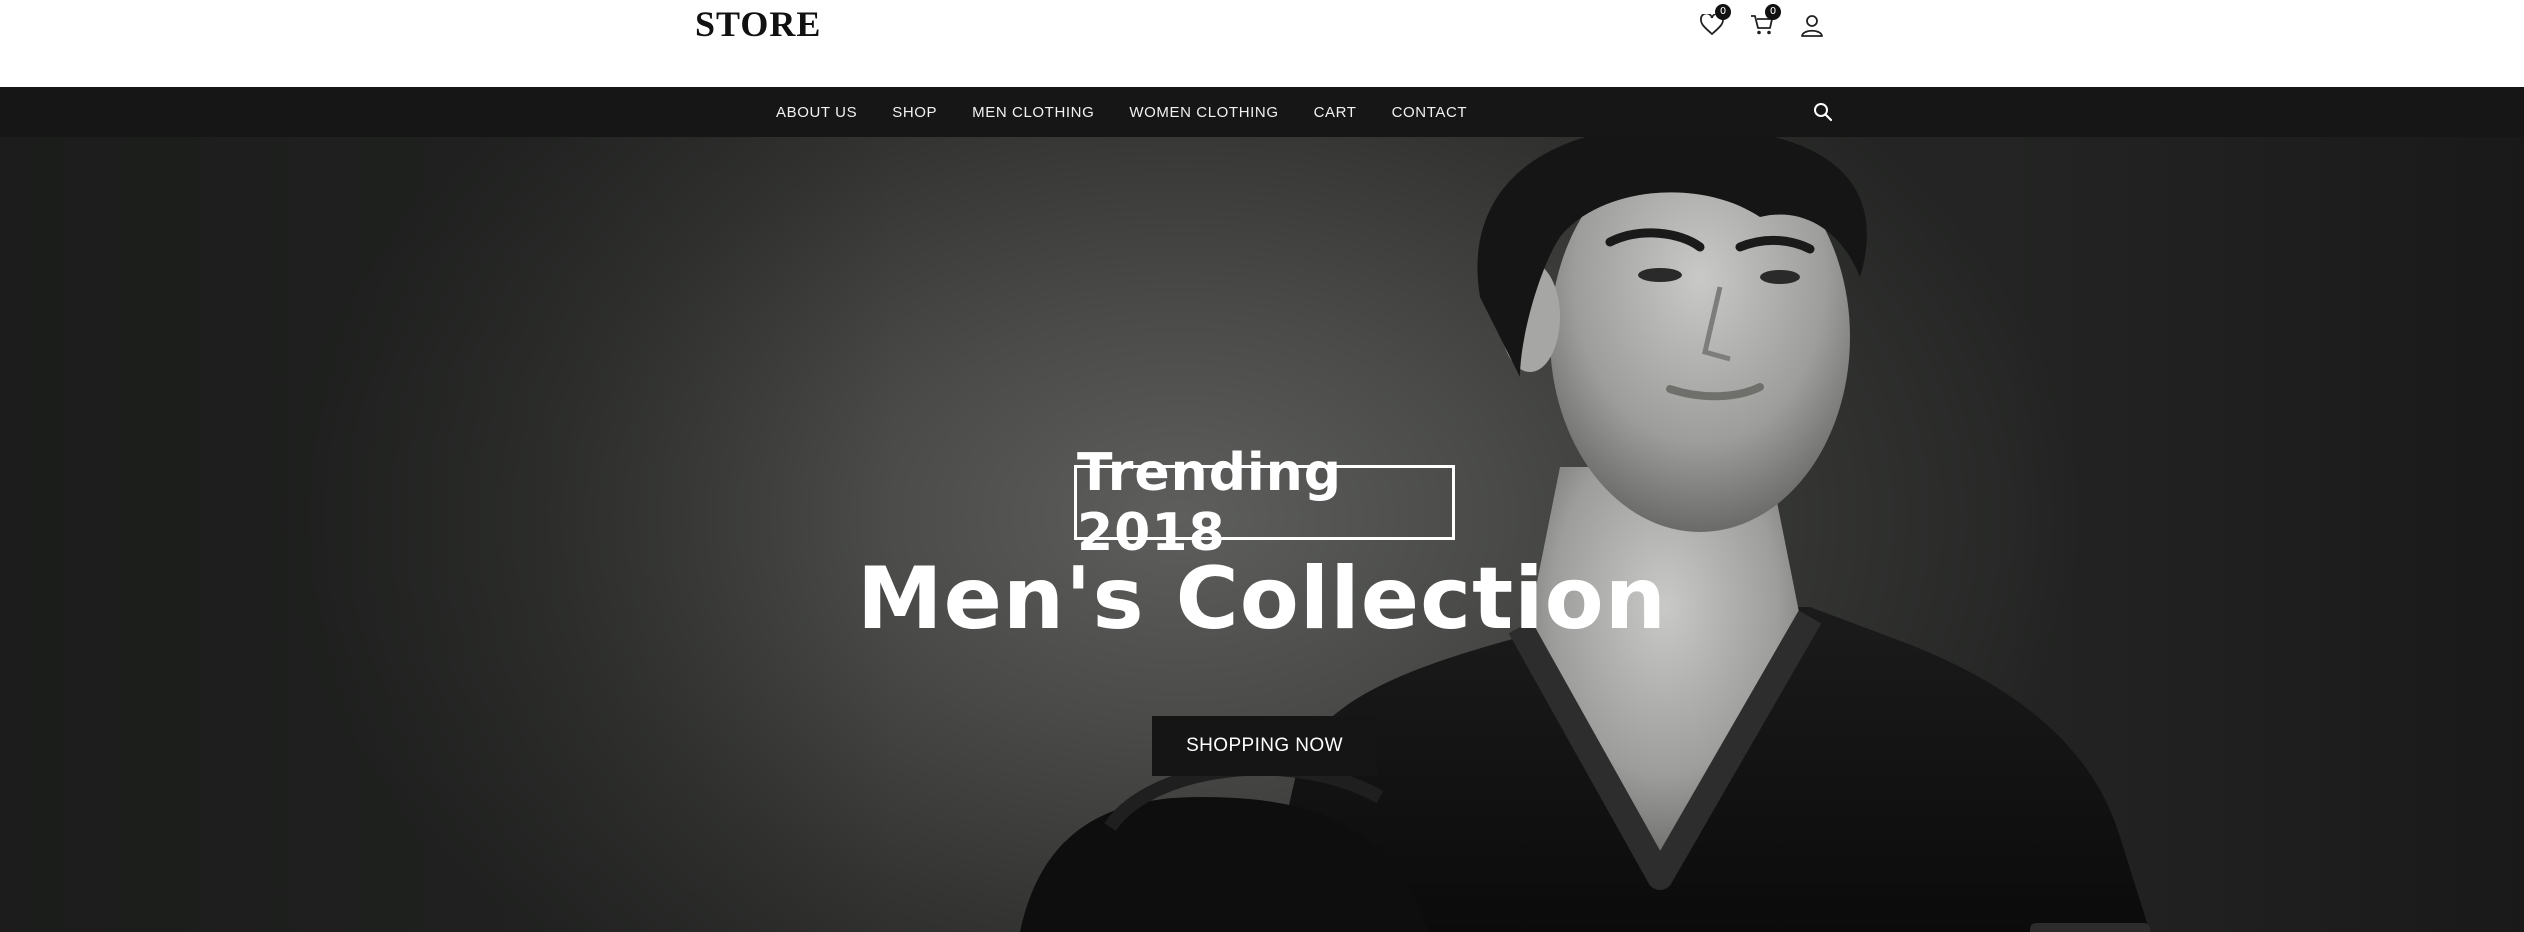 The image size is (2524, 932). I want to click on nav-item-cart: CART, so click(1335, 112).